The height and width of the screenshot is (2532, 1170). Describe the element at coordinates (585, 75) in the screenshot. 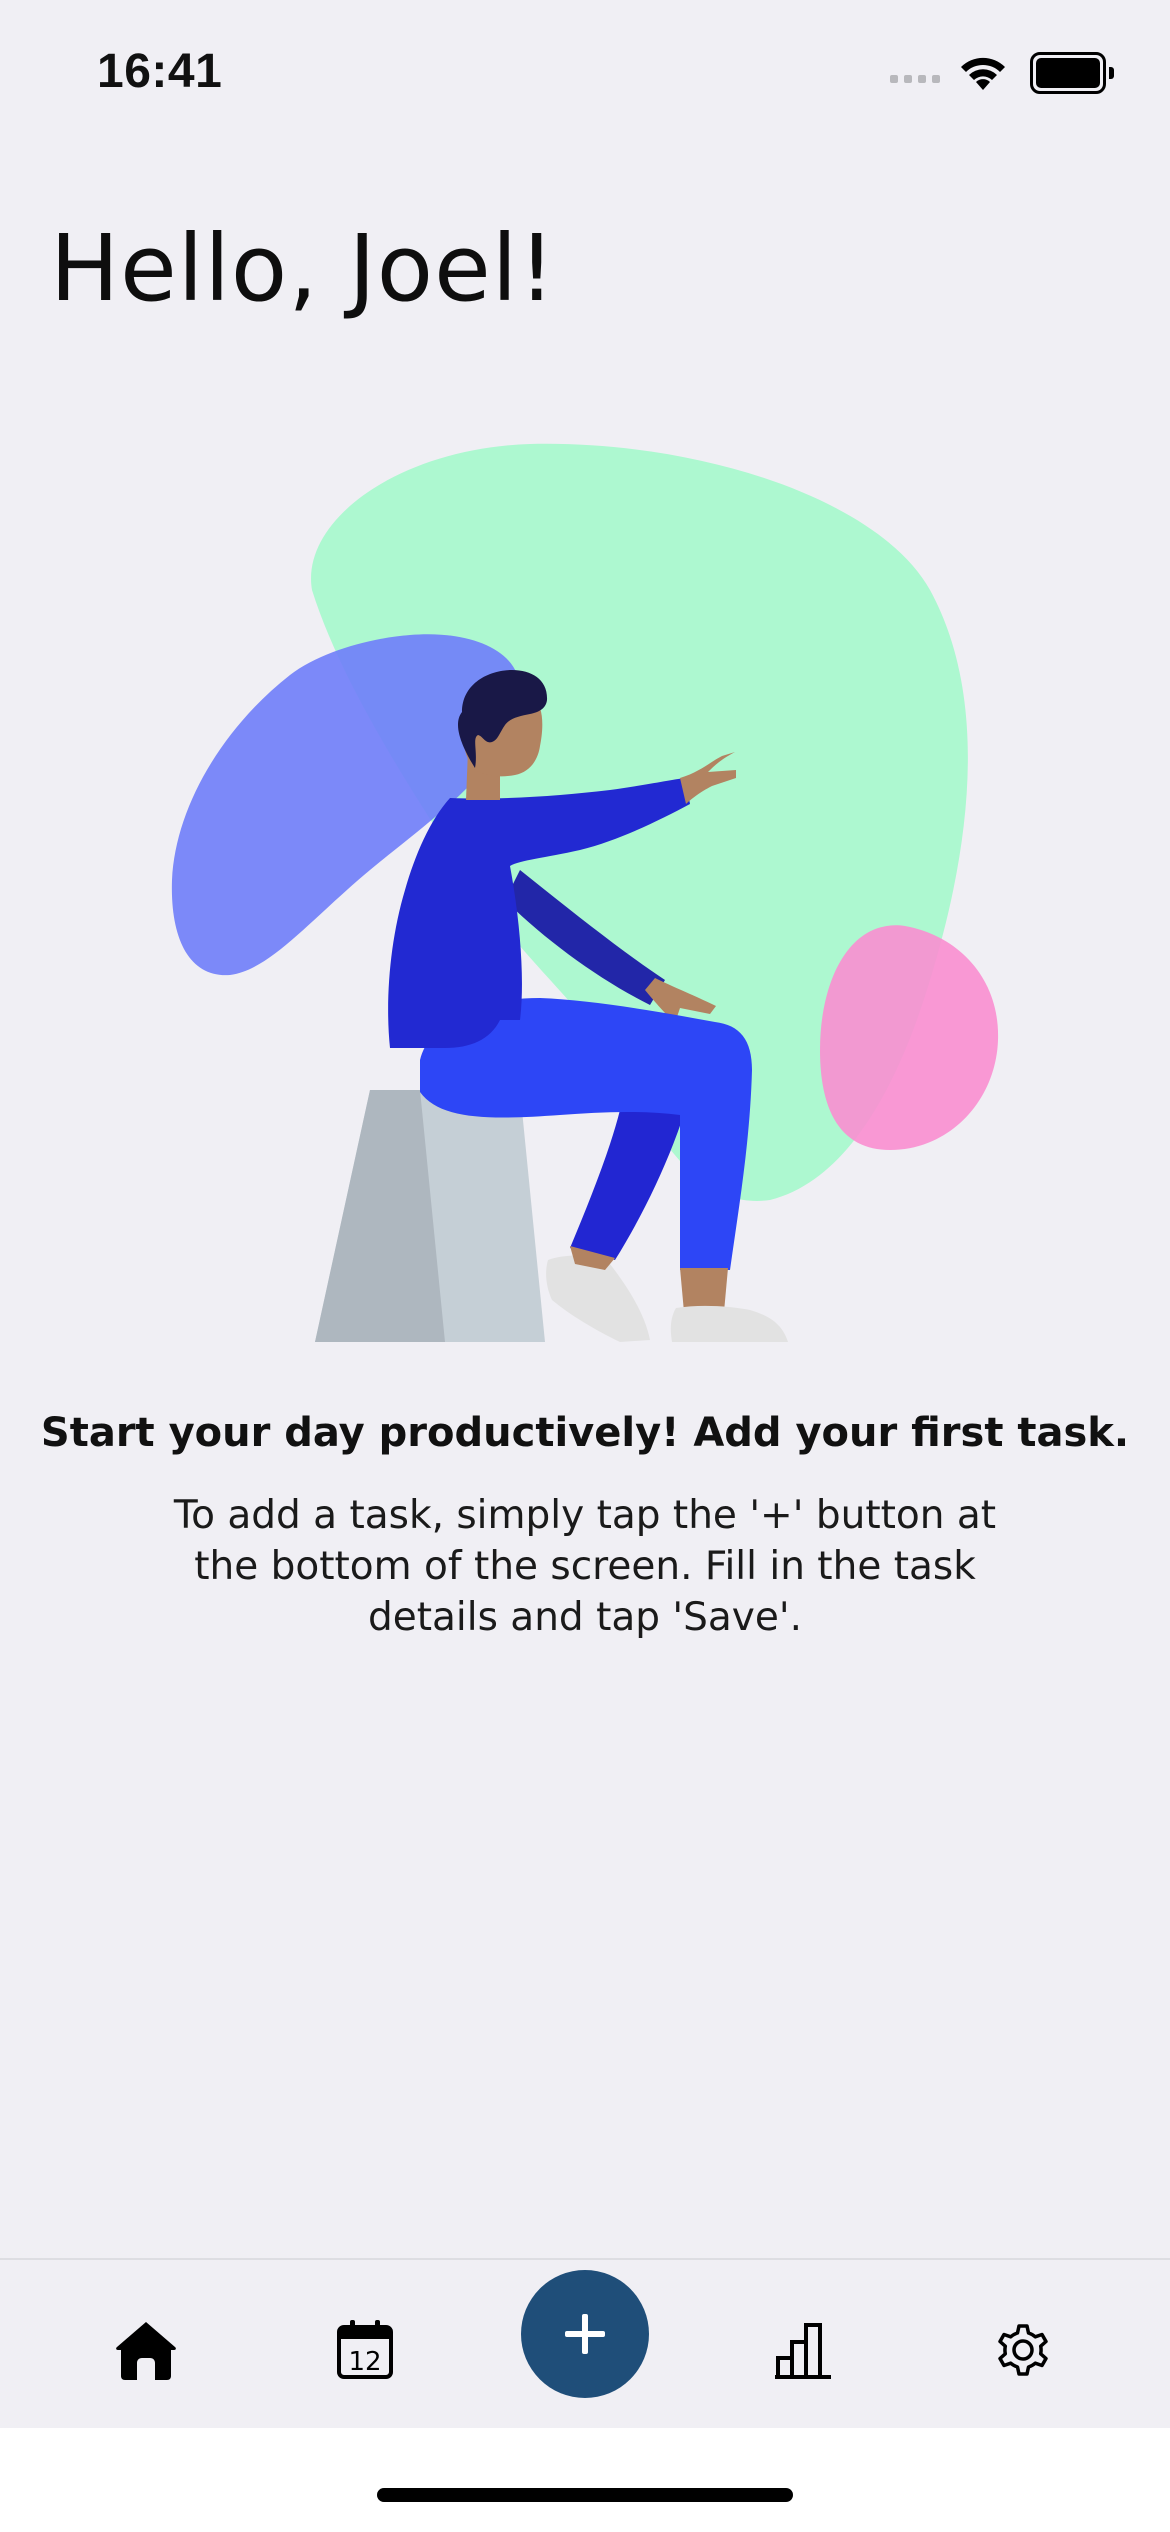

I see `status-bar: 16:41` at that location.